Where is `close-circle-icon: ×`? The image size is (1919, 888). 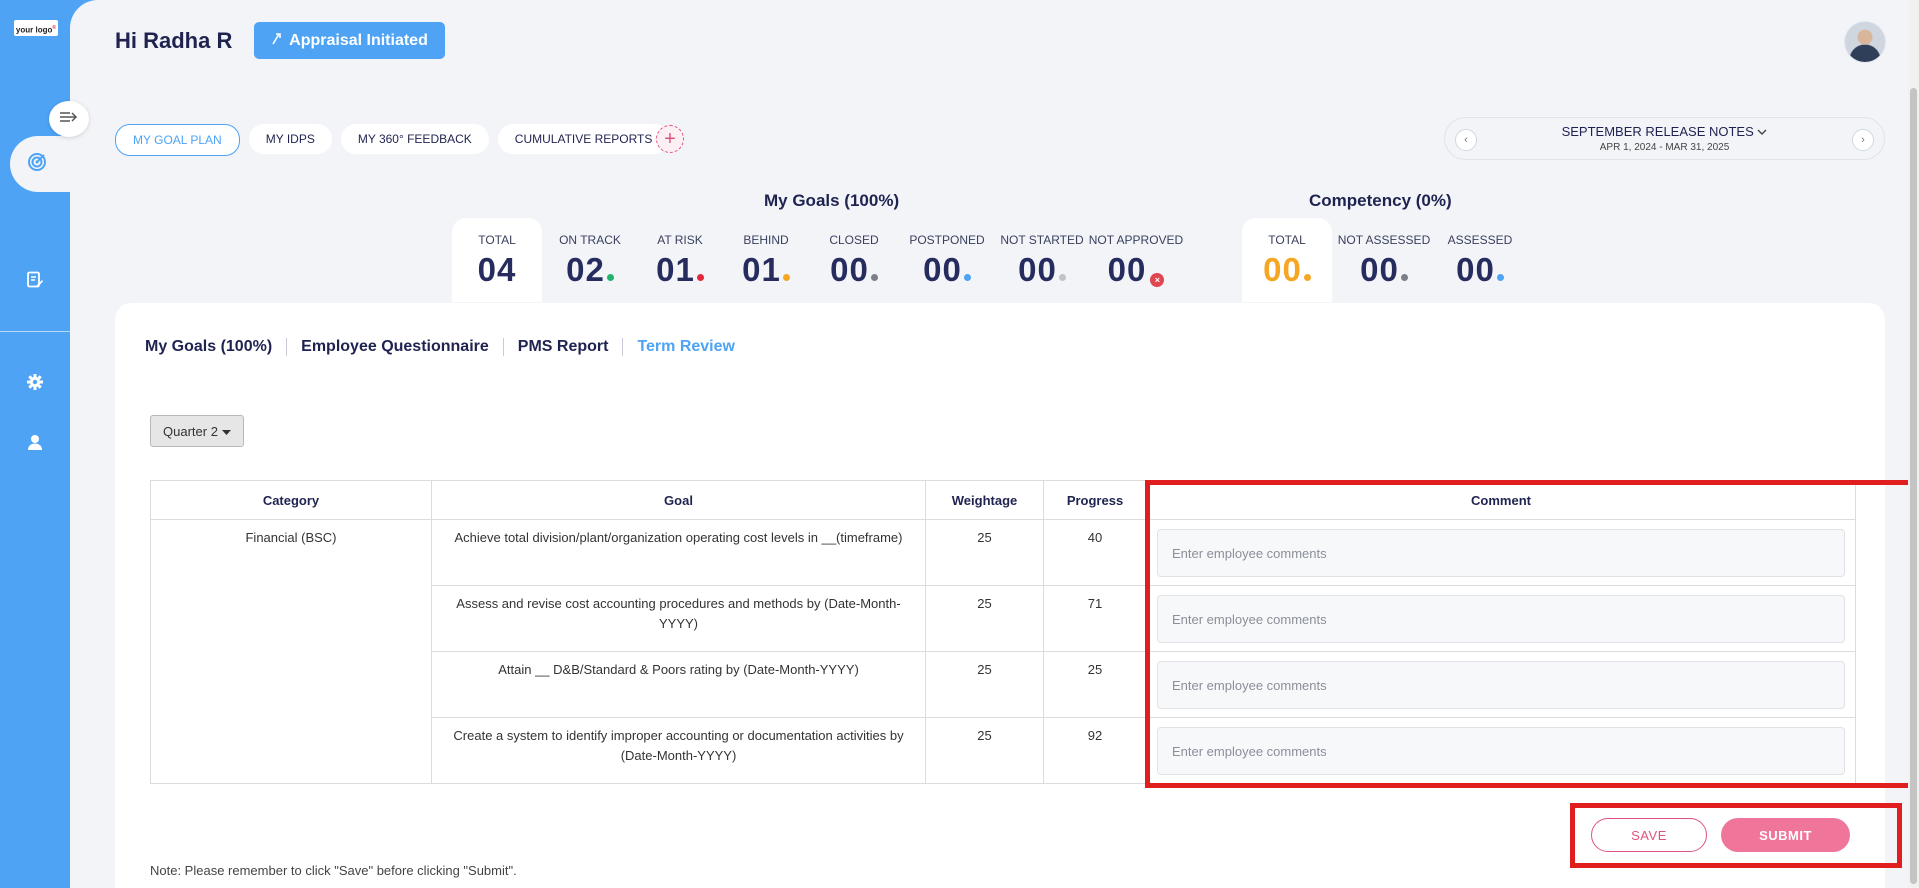
close-circle-icon: × is located at coordinates (1157, 280).